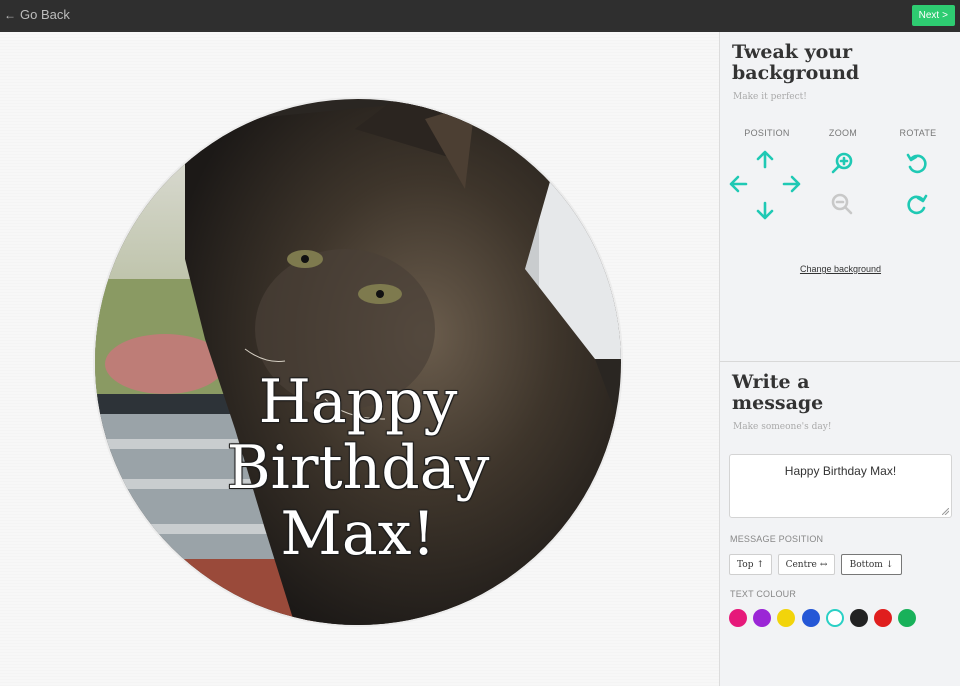  I want to click on arrow-left-icon, so click(738, 184).